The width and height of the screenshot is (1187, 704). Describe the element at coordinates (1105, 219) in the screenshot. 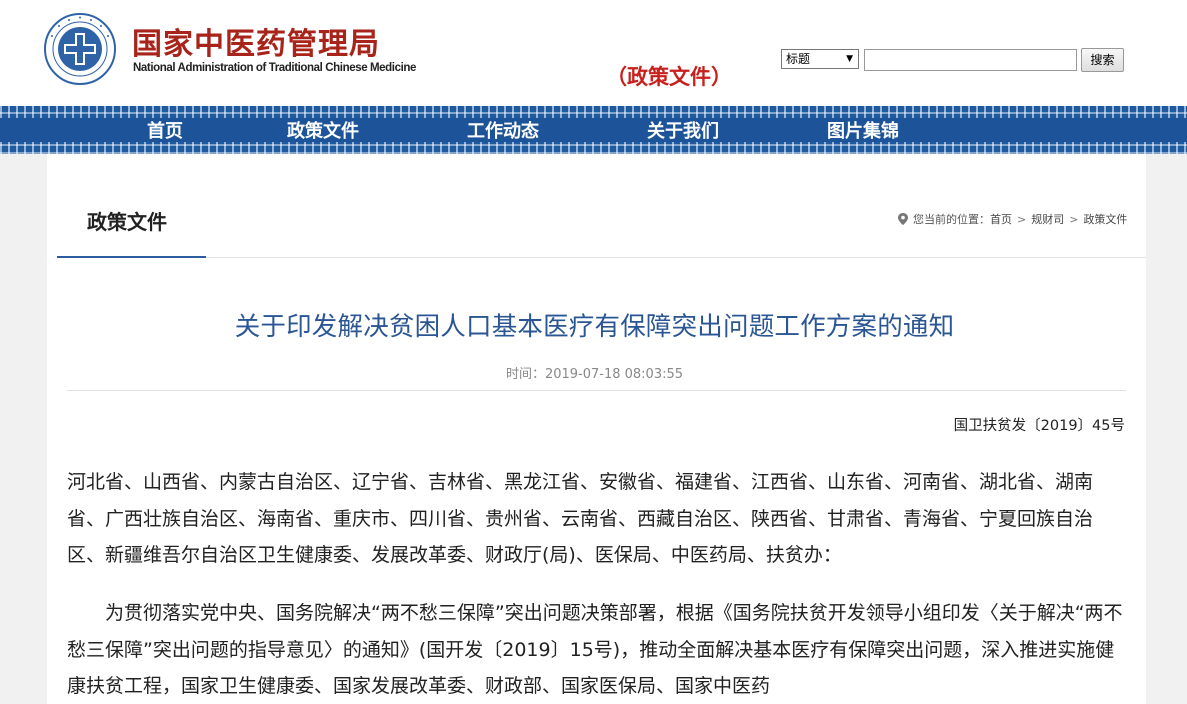

I see `breadcrumb-current: 政策文件` at that location.